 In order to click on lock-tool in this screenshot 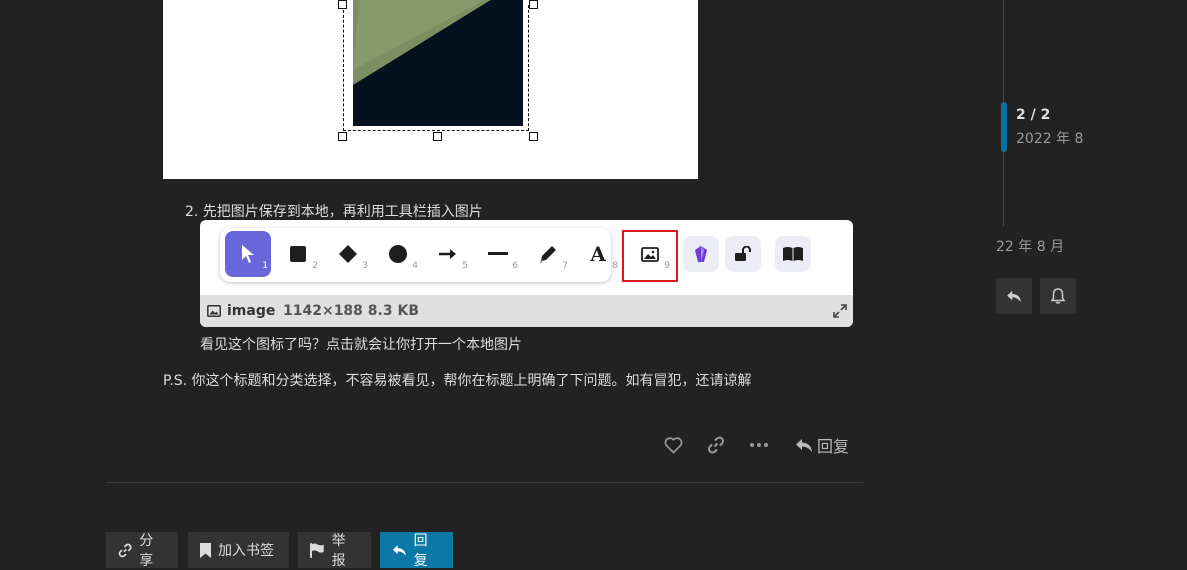, I will do `click(743, 254)`.